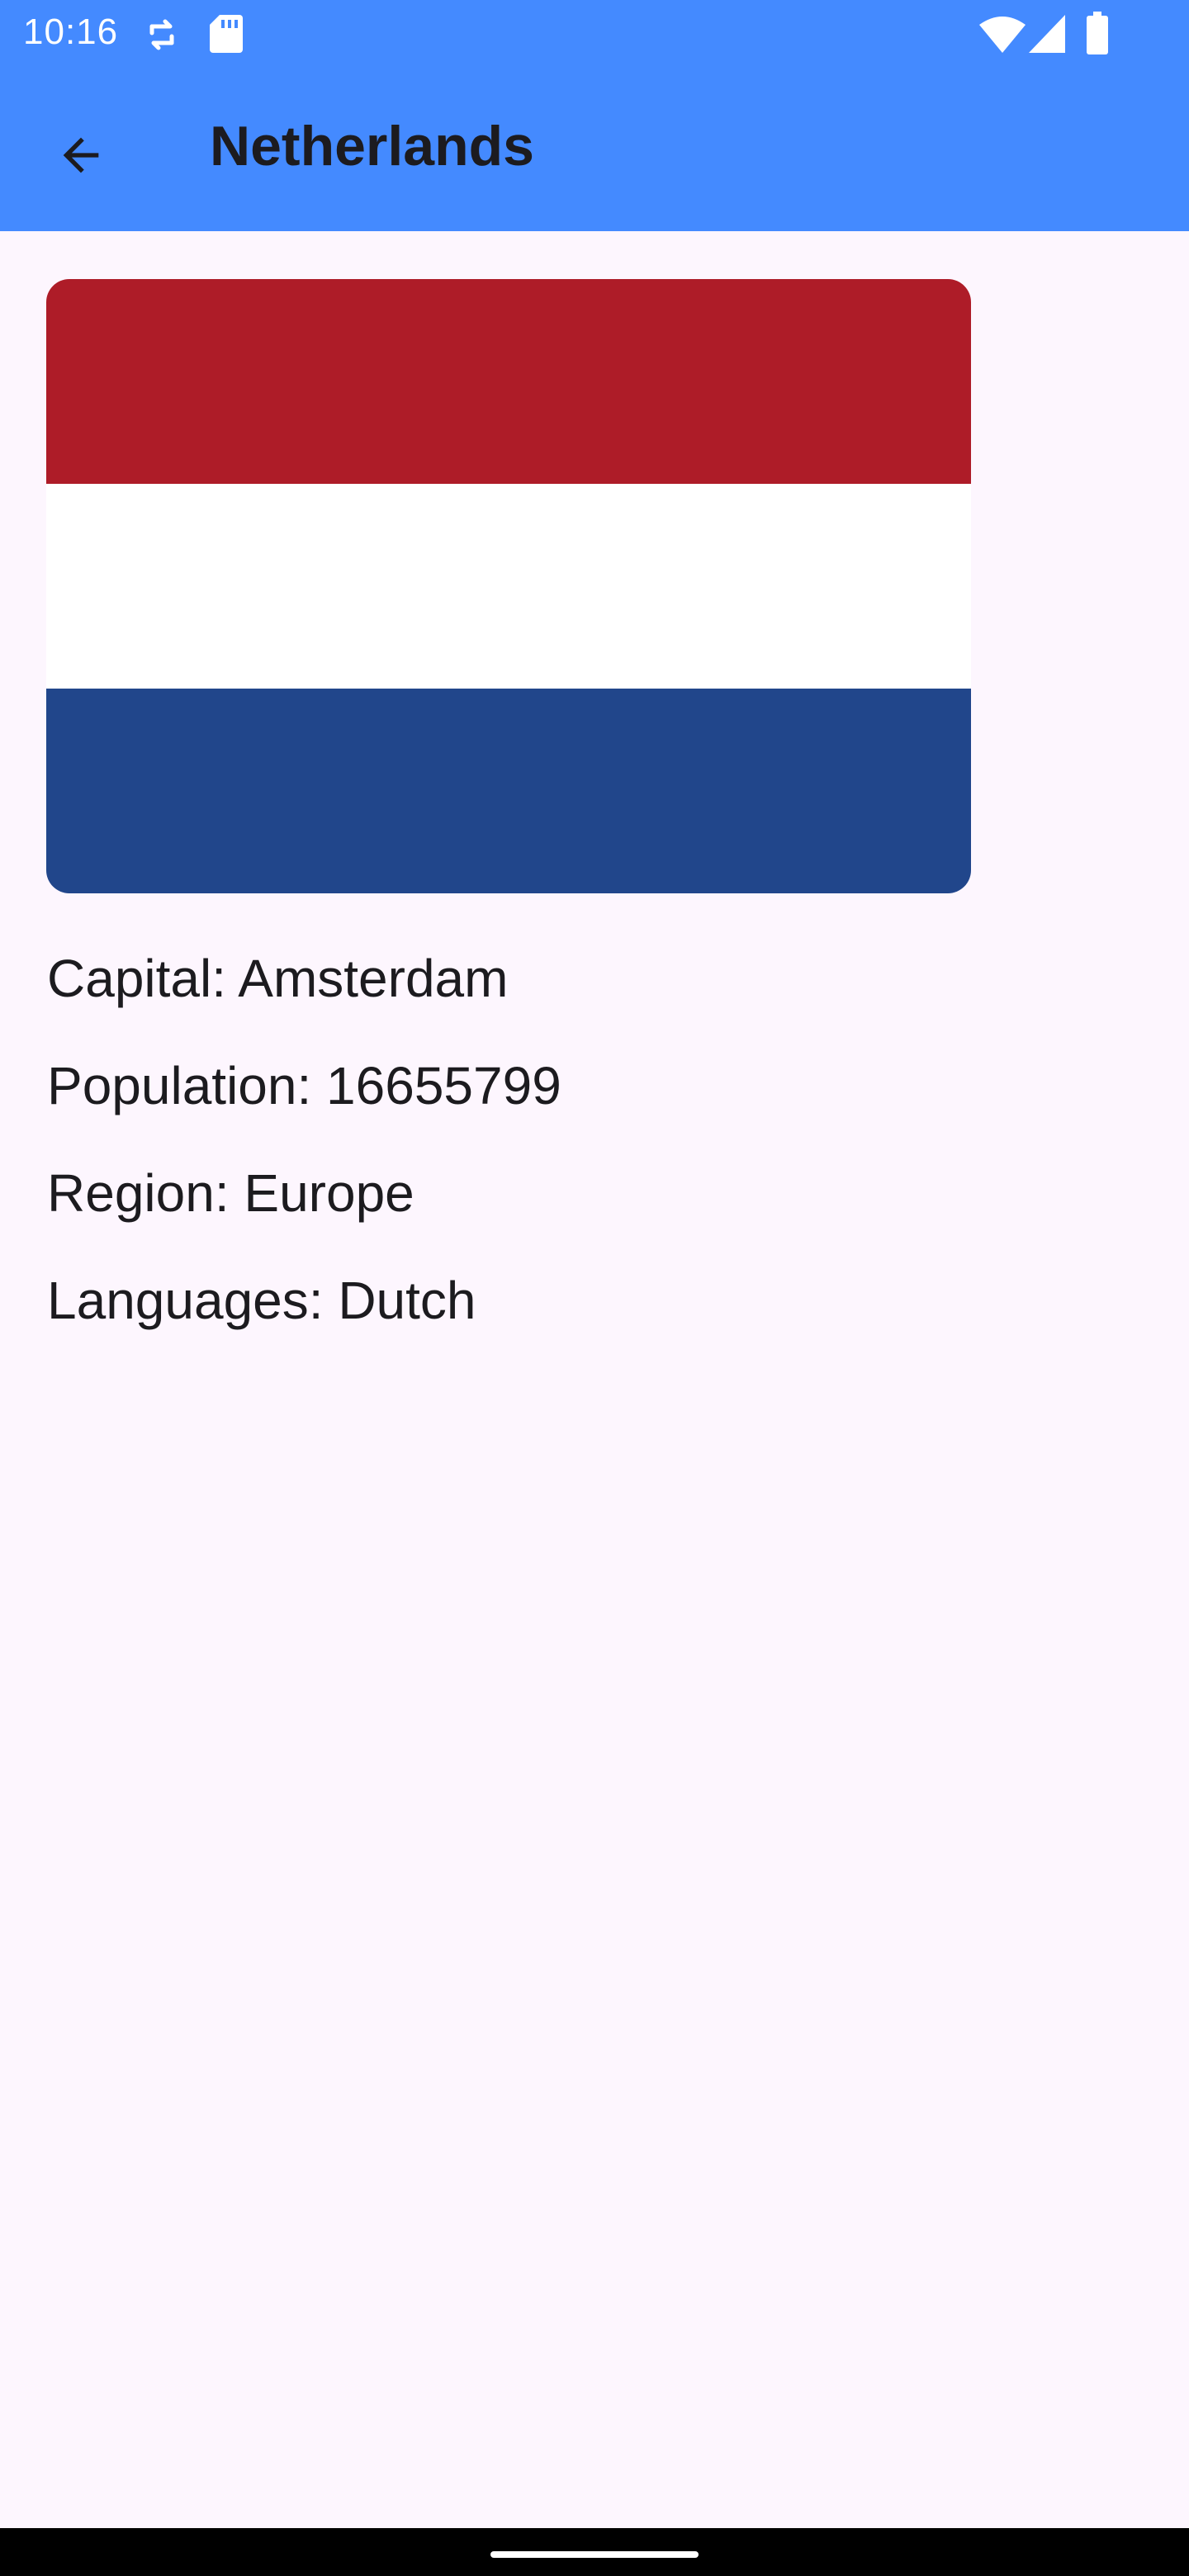 This screenshot has width=1189, height=2576. I want to click on page-title: Netherlands, so click(372, 146).